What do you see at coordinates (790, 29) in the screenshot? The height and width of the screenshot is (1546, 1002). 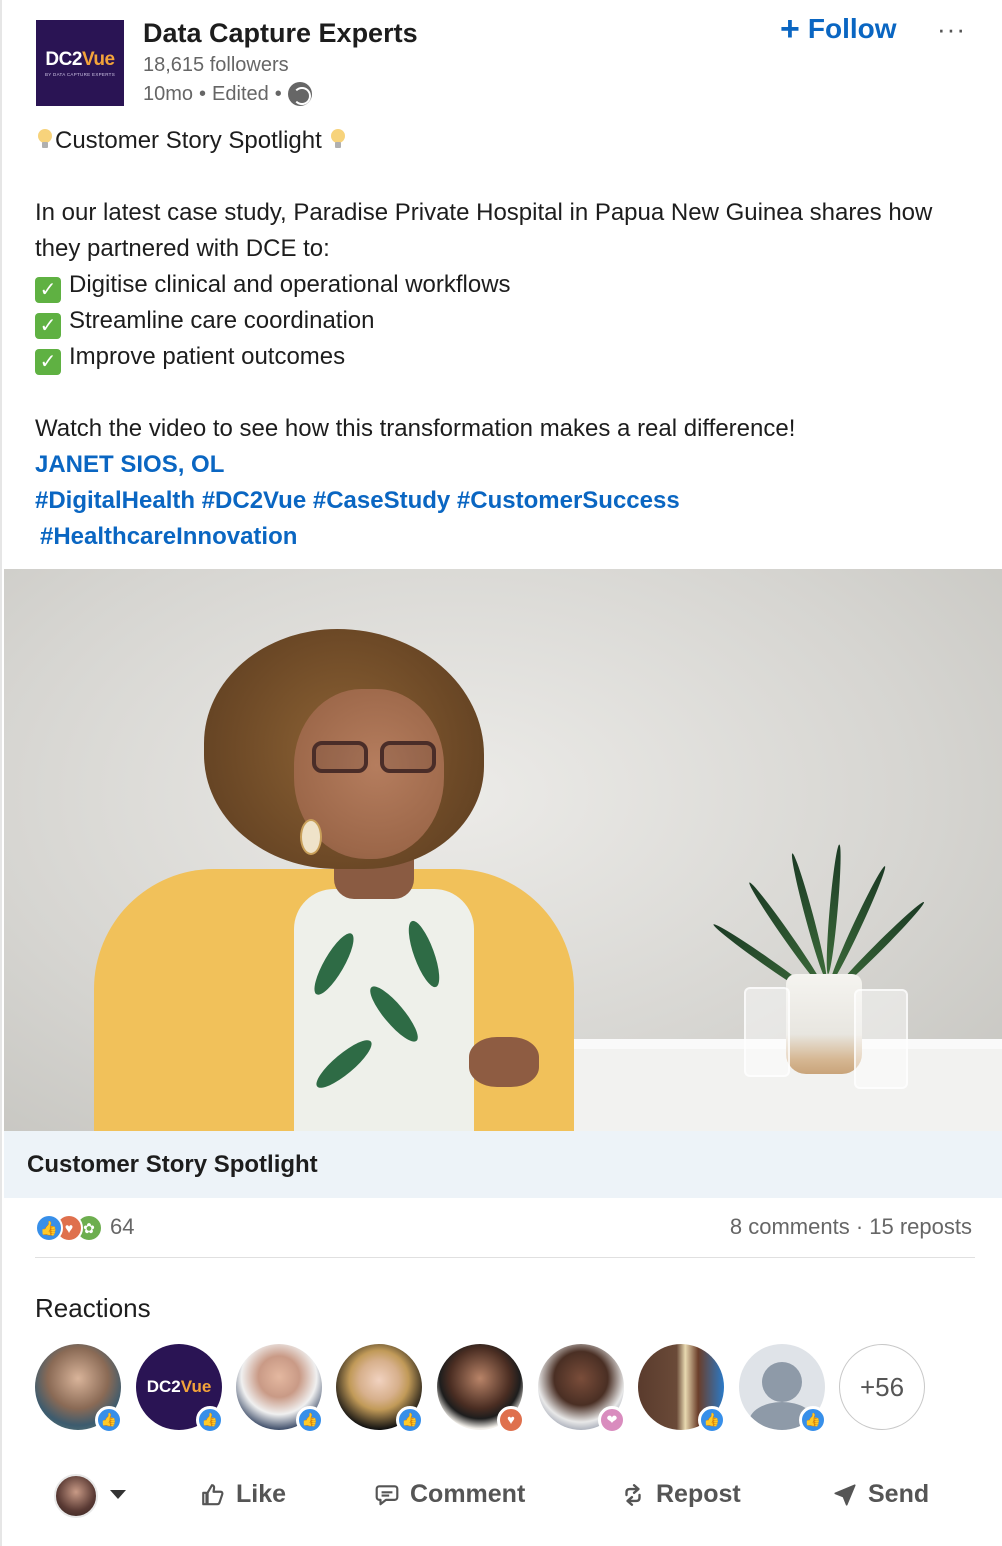 I see `plus-icon: +` at bounding box center [790, 29].